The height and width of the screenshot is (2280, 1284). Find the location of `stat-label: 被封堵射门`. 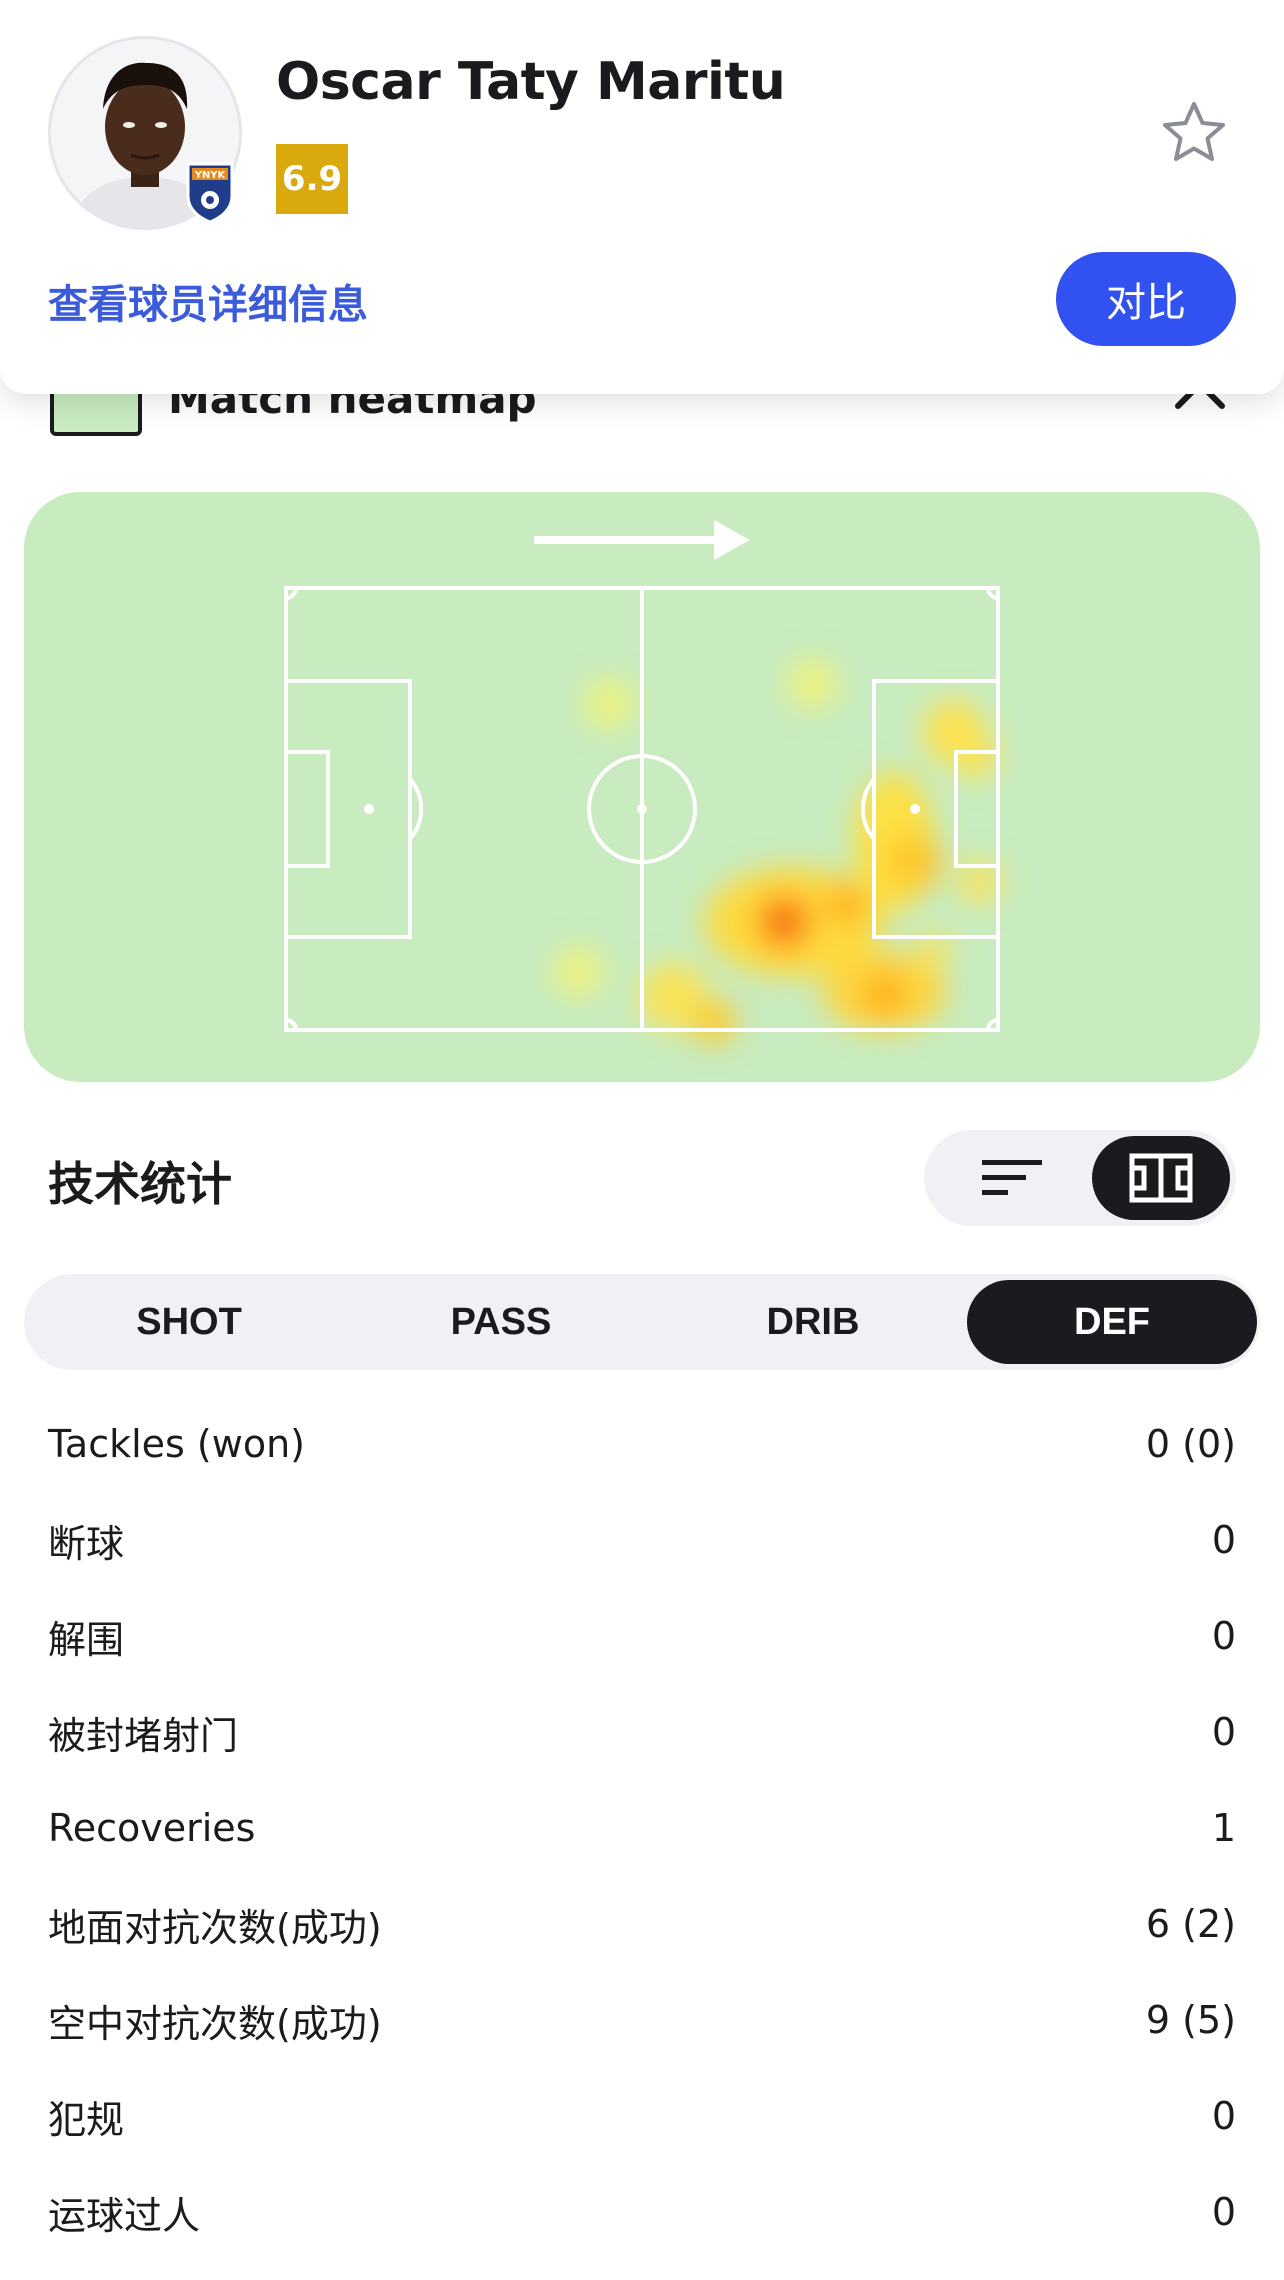

stat-label: 被封堵射门 is located at coordinates (143, 1735).